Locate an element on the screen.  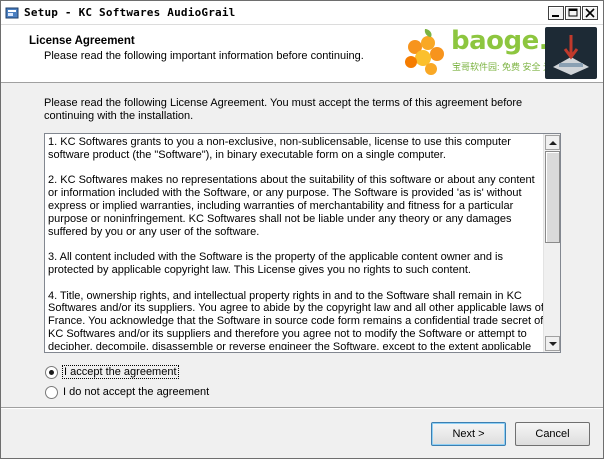
arrow-down-icon is located at coordinates (553, 344).